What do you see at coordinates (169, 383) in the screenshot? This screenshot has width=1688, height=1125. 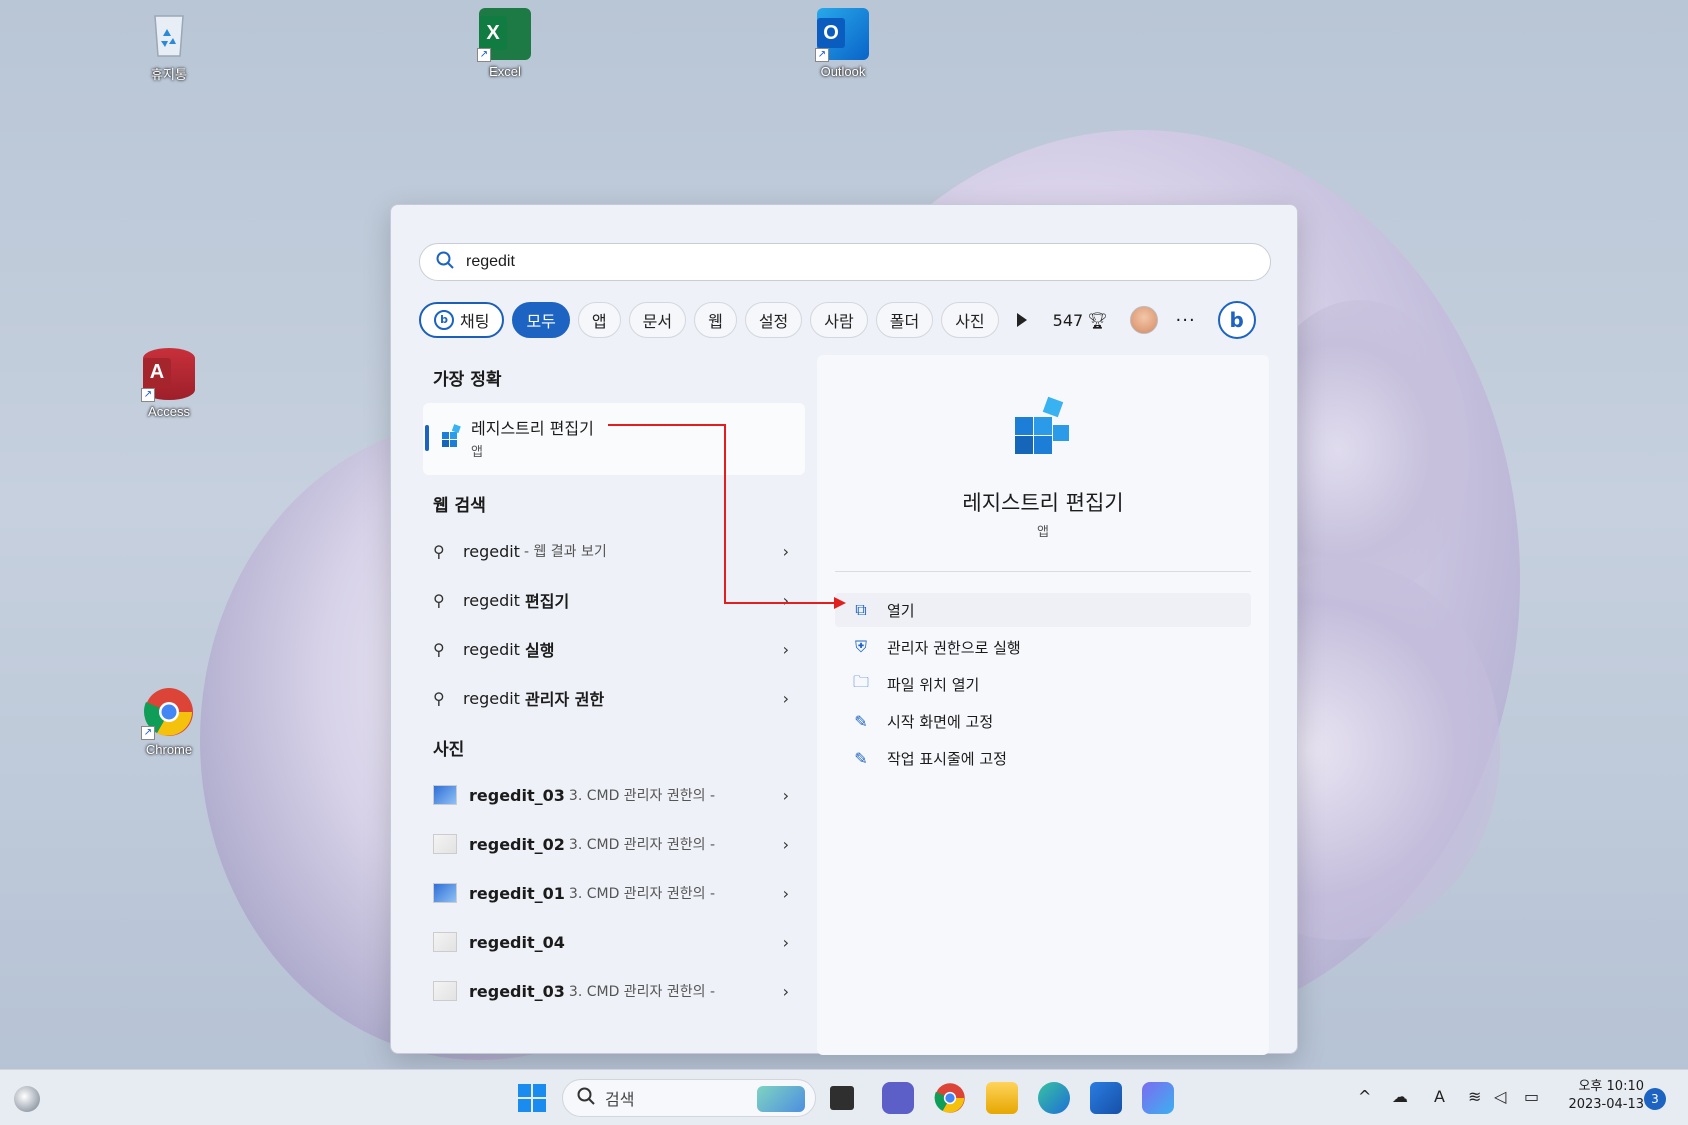 I see `desktop-icon-access: A ↗ Access` at bounding box center [169, 383].